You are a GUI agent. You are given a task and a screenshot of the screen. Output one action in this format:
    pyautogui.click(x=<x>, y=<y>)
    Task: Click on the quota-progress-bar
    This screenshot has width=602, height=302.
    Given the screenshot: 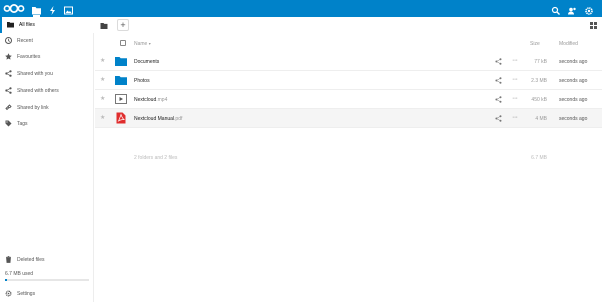 What is the action you would take?
    pyautogui.click(x=47, y=280)
    